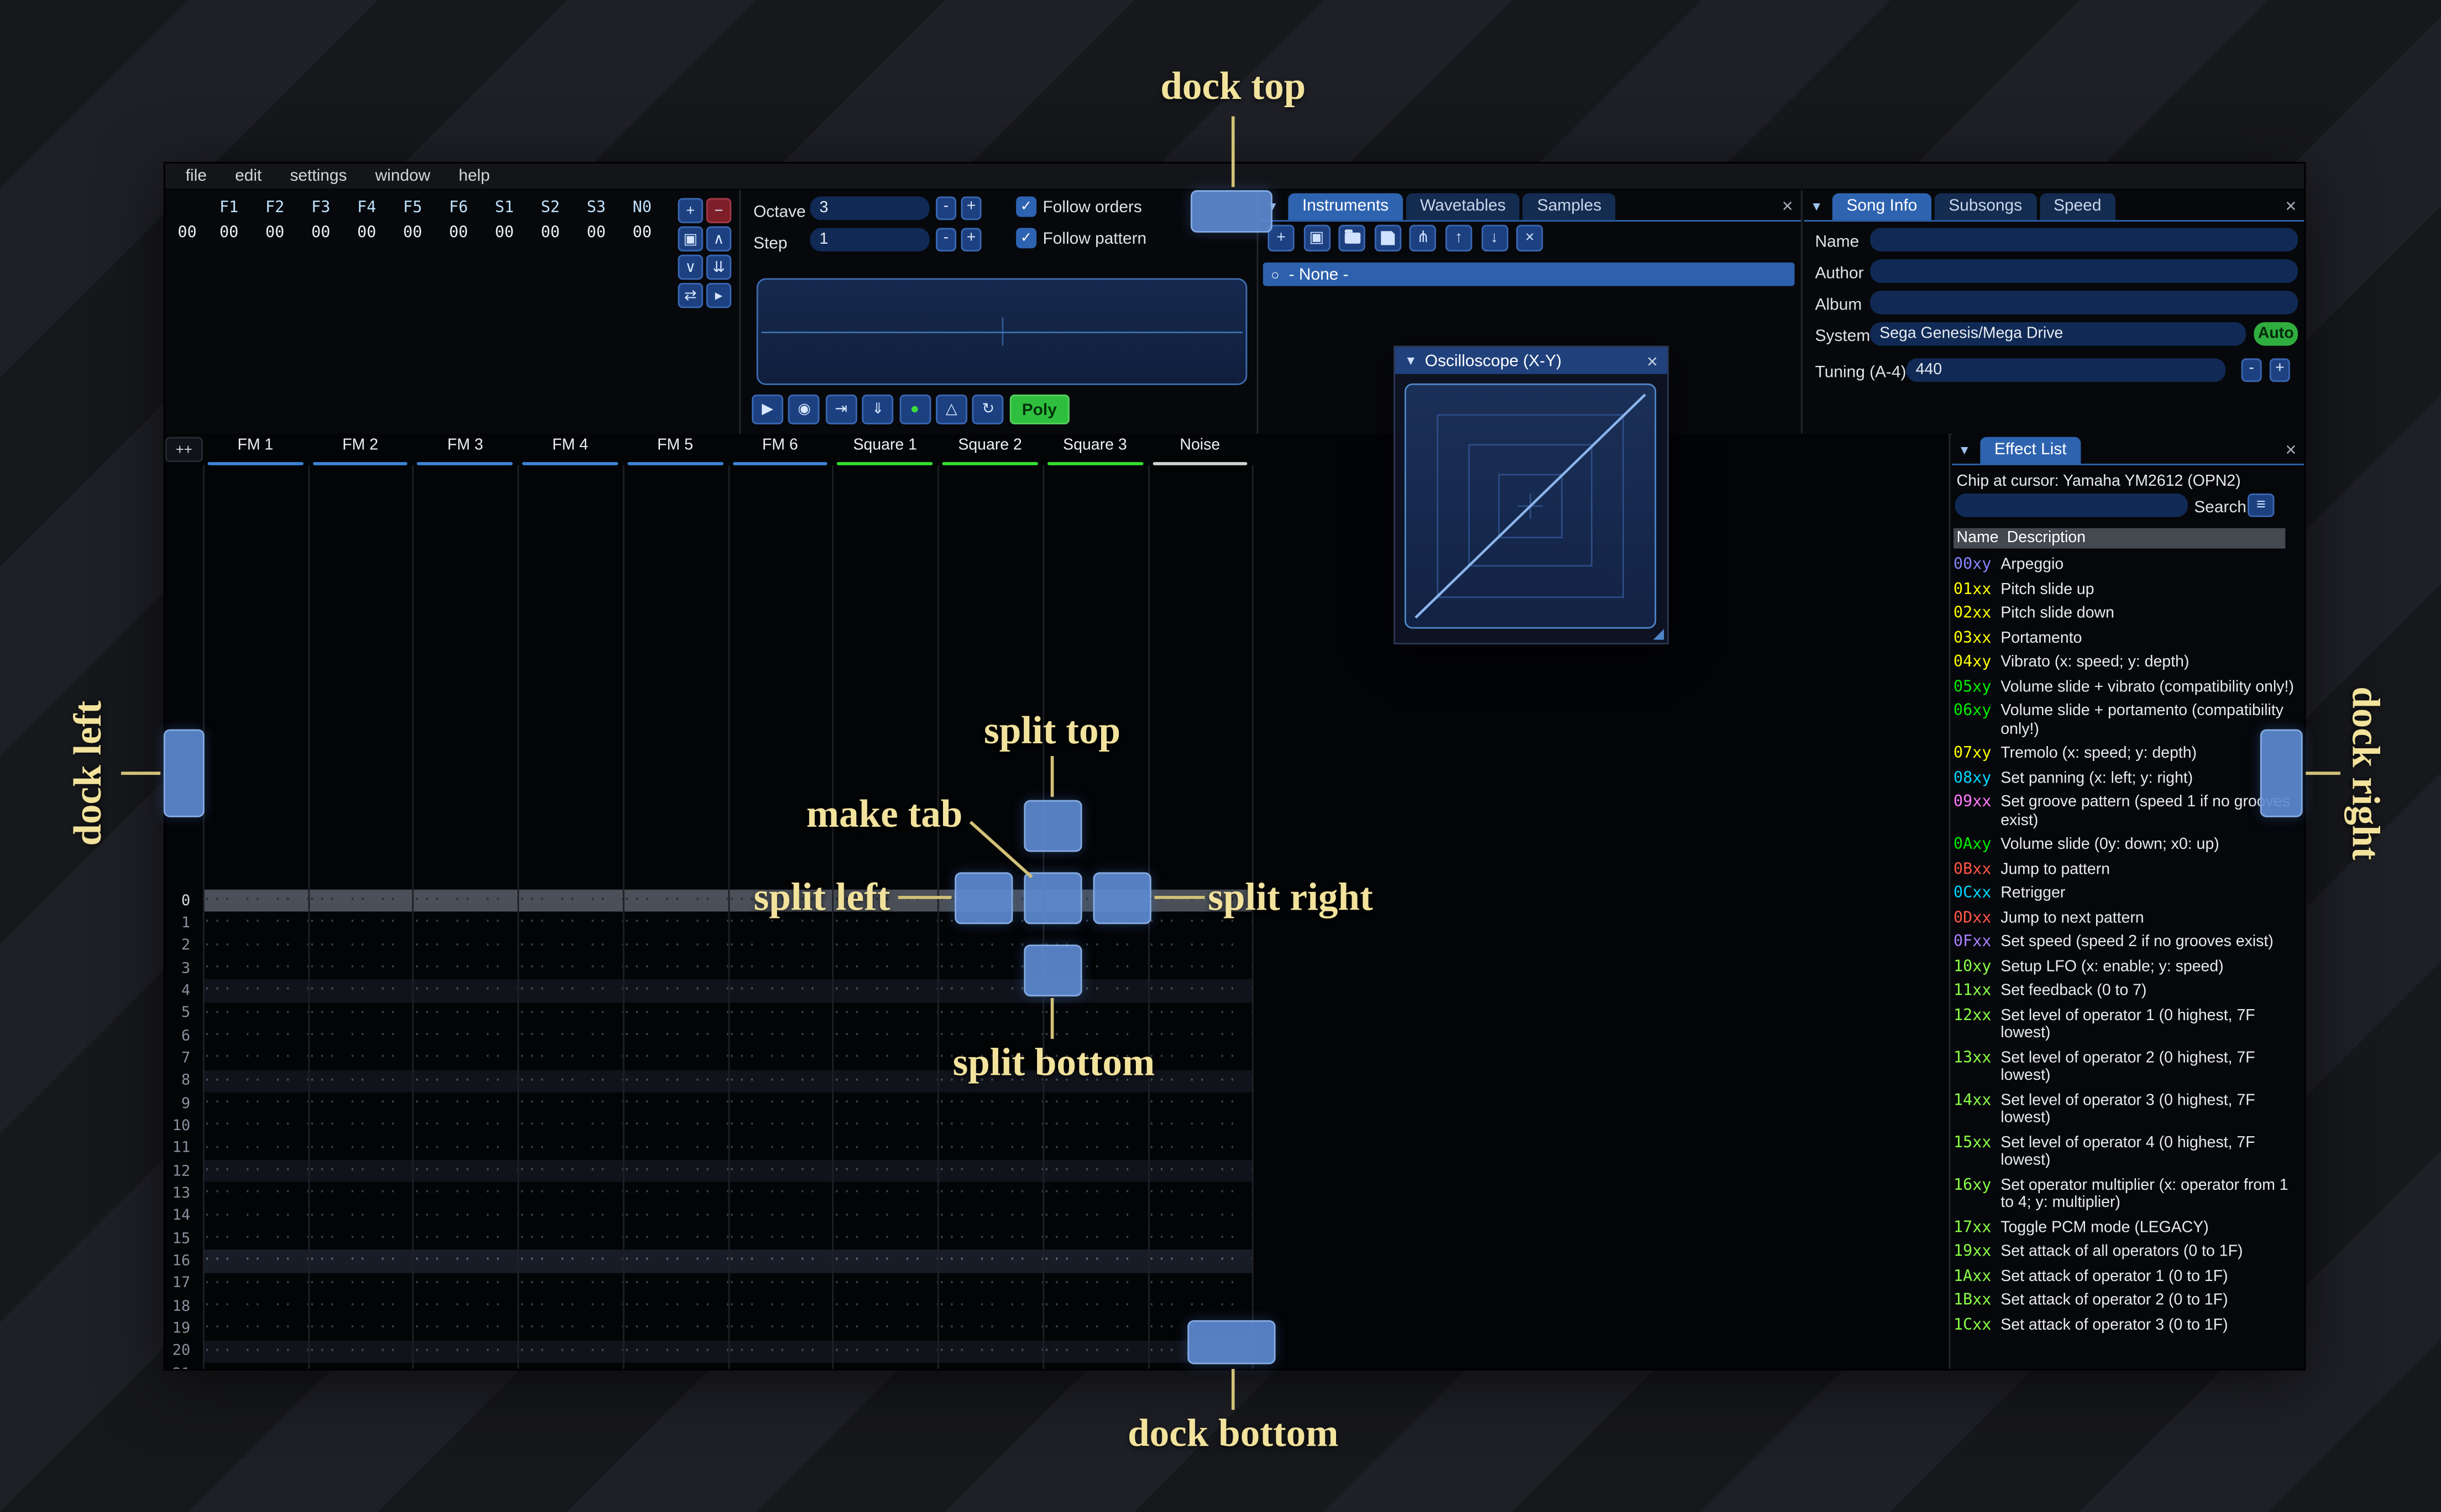 The width and height of the screenshot is (2441, 1512). What do you see at coordinates (2125, 1228) in the screenshot?
I see `effect-row: 17xx Toggle PCM mode (LEGACY)` at bounding box center [2125, 1228].